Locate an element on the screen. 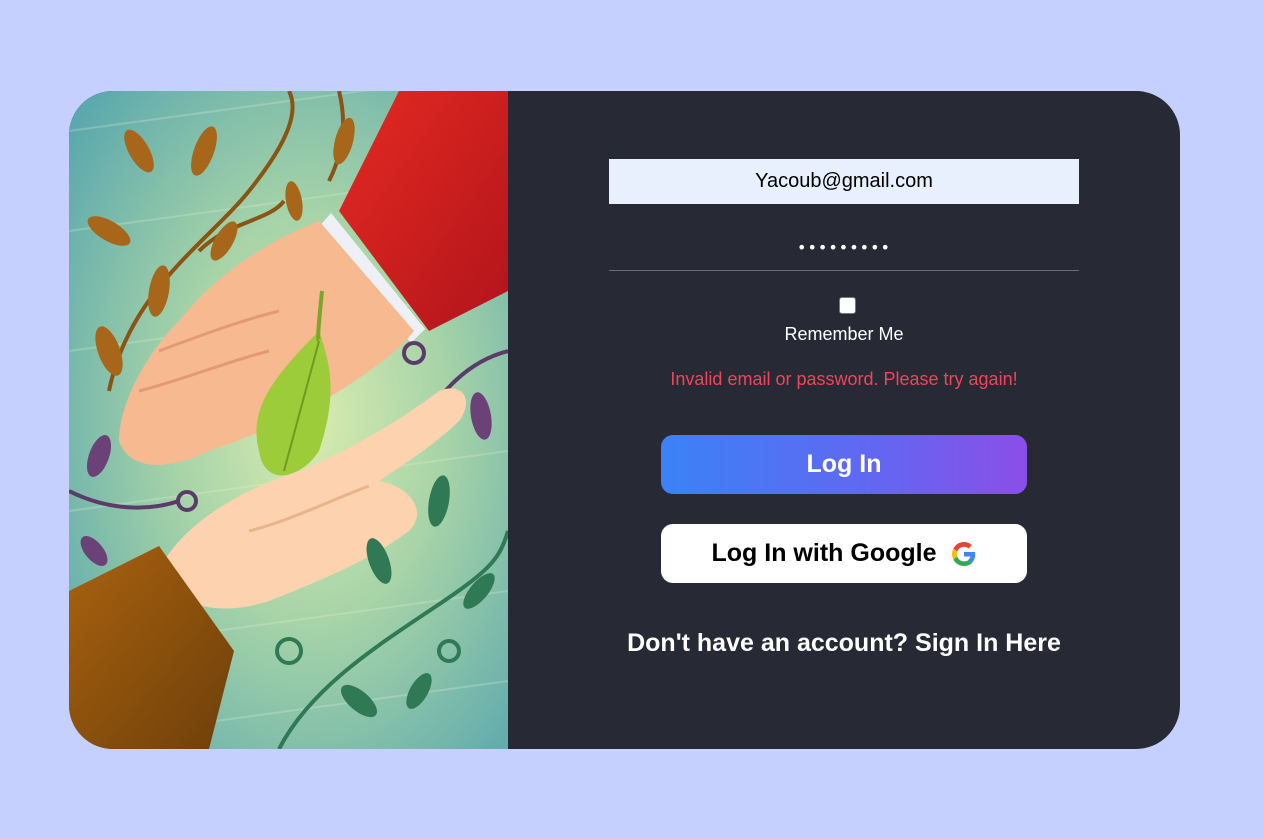 The image size is (1264, 839). login-button: Log In is located at coordinates (844, 464).